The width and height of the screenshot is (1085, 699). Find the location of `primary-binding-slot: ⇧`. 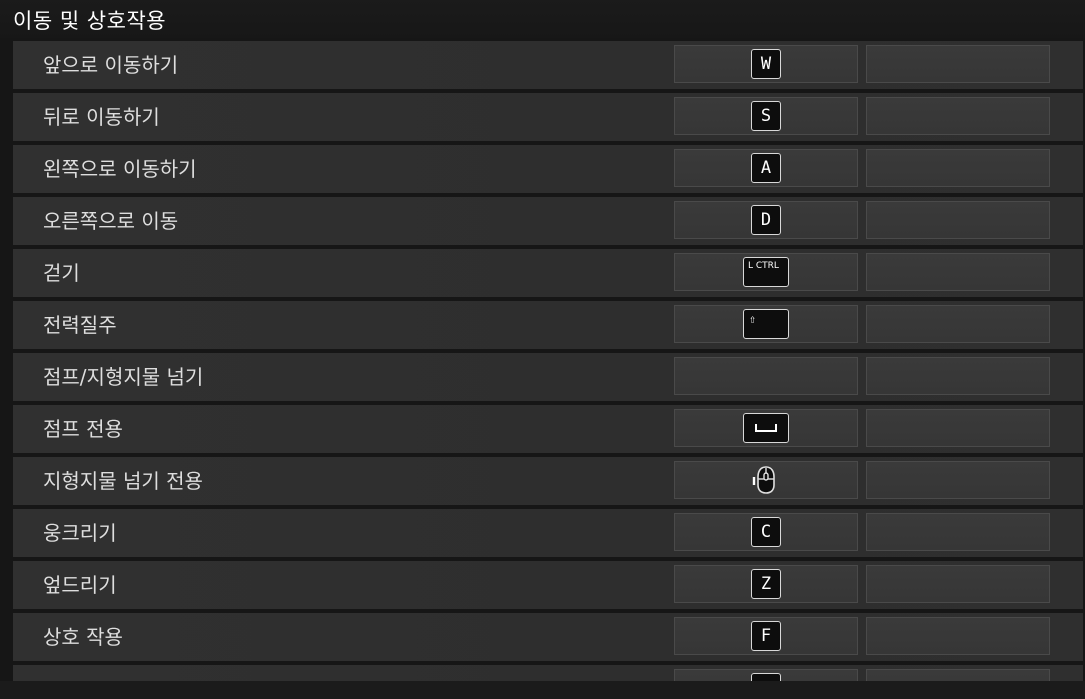

primary-binding-slot: ⇧ is located at coordinates (766, 324).